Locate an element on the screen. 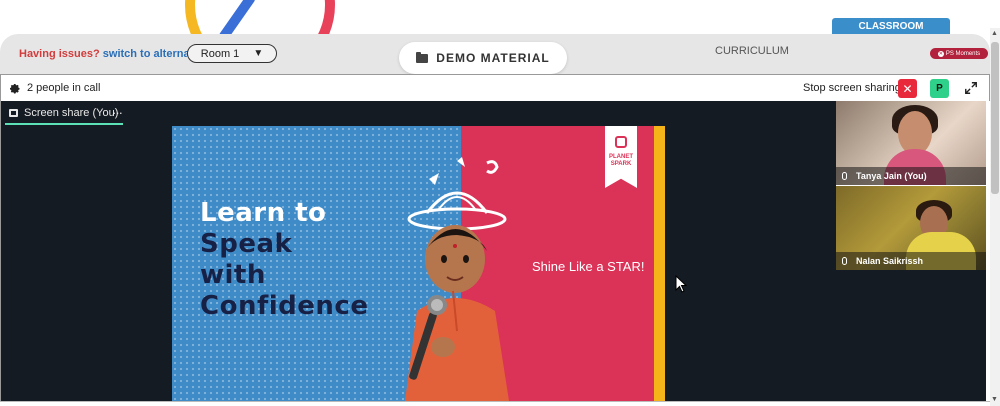 The width and height of the screenshot is (1000, 406). headline-line-1: Learn to is located at coordinates (263, 213).